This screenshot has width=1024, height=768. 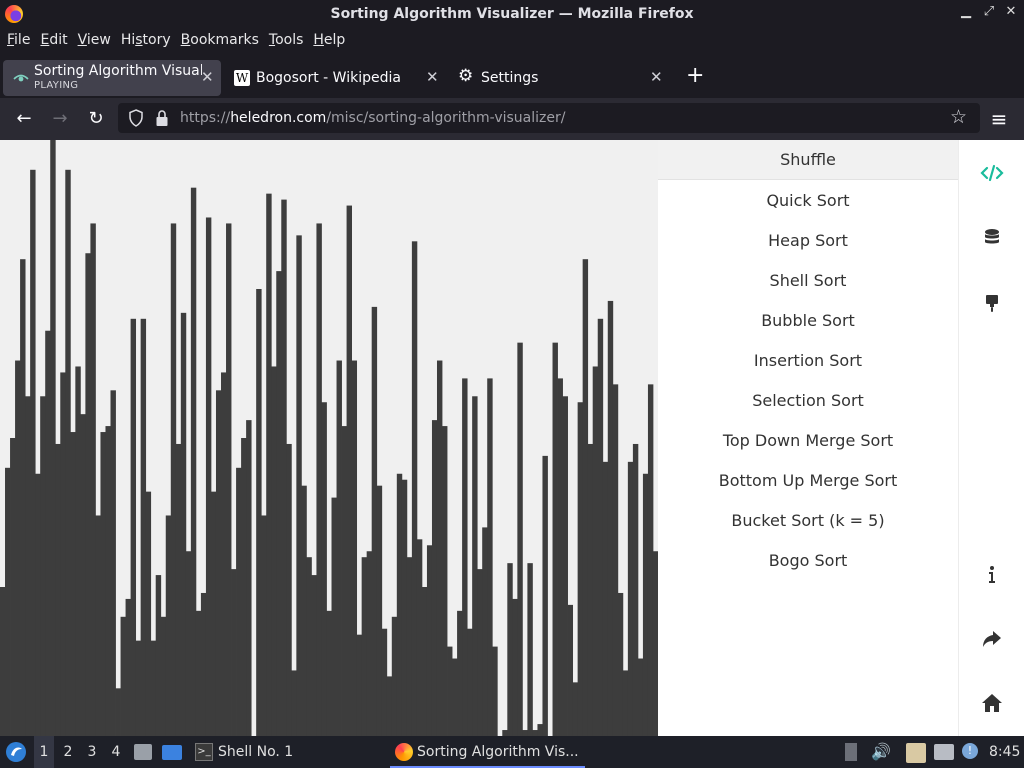 What do you see at coordinates (329, 41) in the screenshot?
I see `menu-help: Help` at bounding box center [329, 41].